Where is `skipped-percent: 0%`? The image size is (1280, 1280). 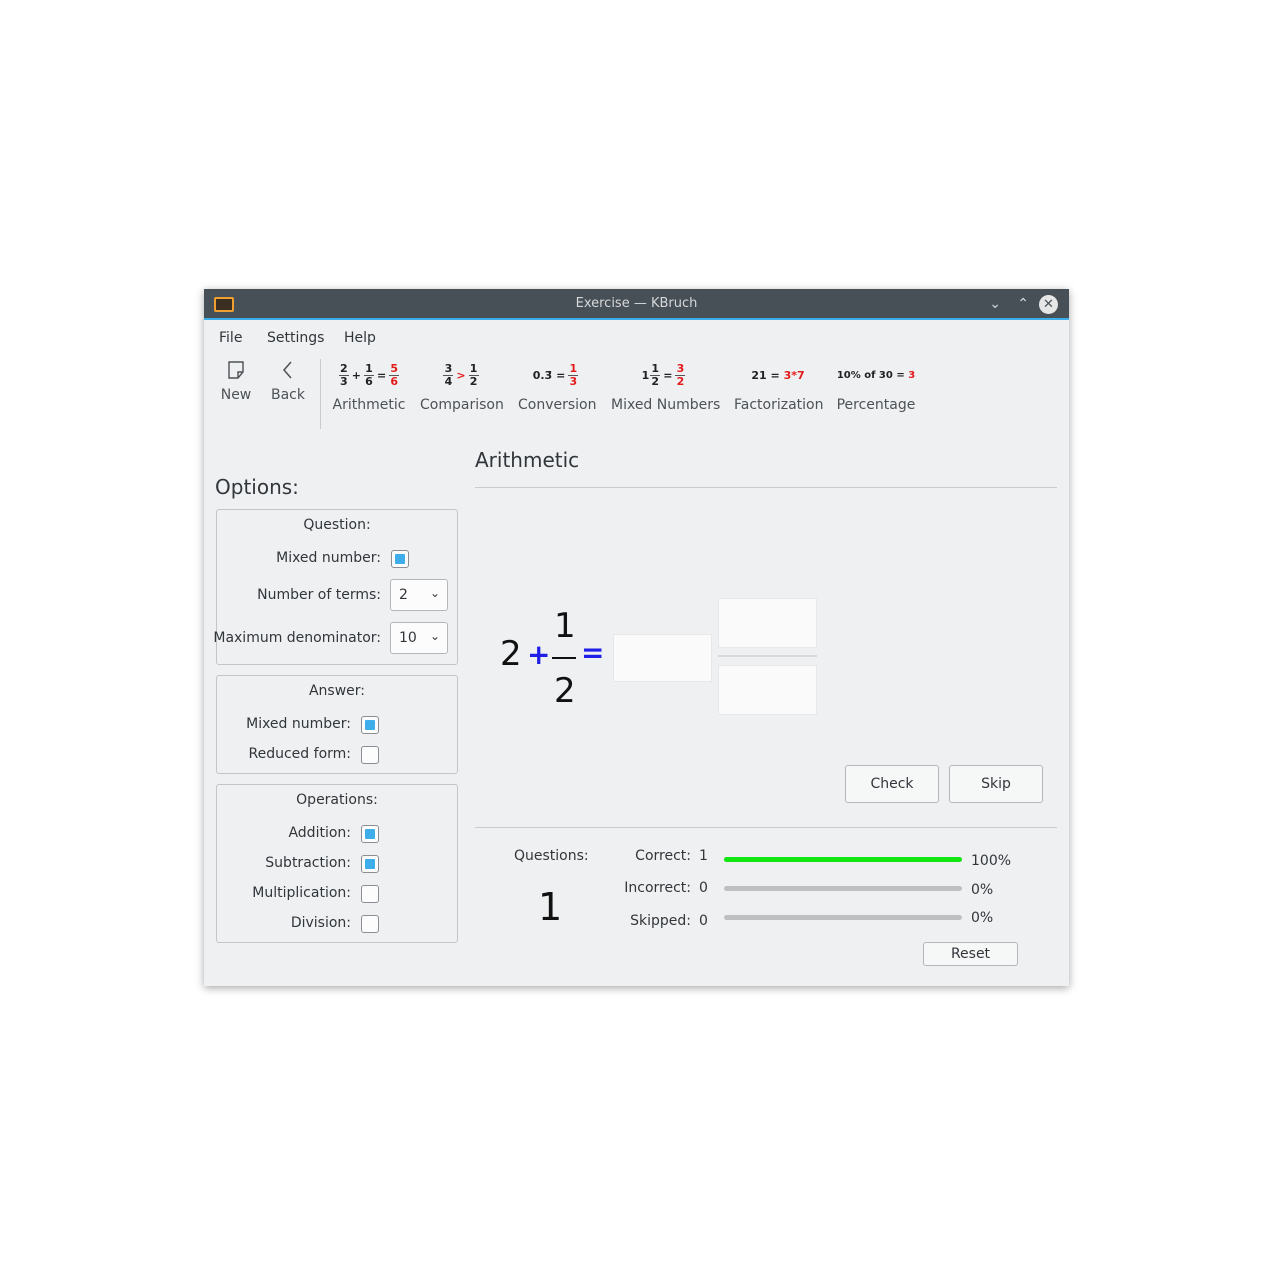 skipped-percent: 0% is located at coordinates (982, 918).